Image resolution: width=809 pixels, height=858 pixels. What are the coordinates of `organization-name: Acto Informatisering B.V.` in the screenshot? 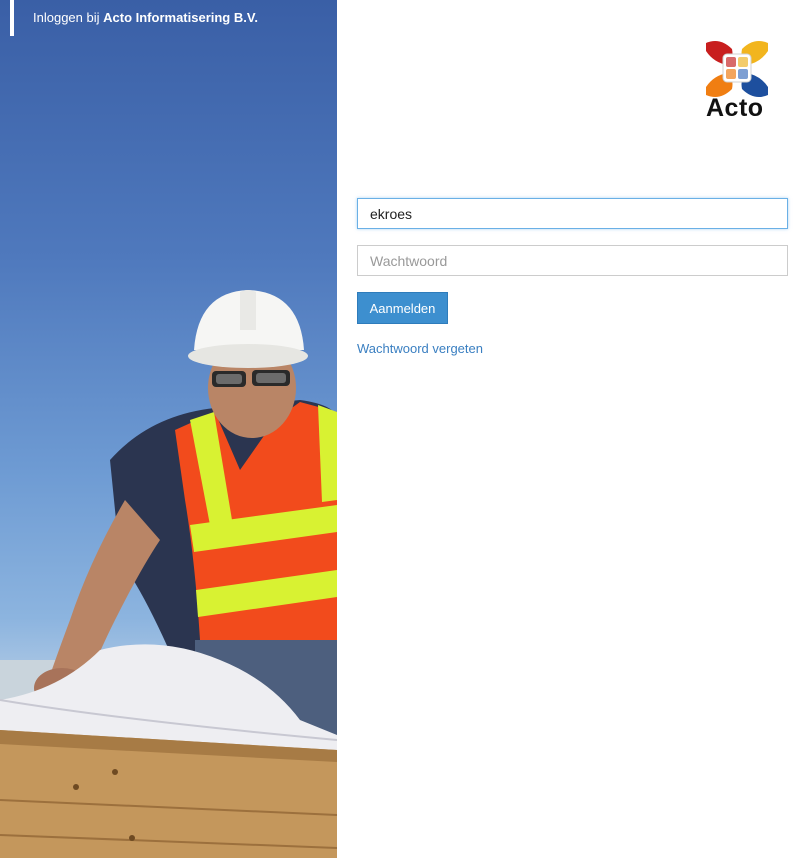 It's located at (180, 17).